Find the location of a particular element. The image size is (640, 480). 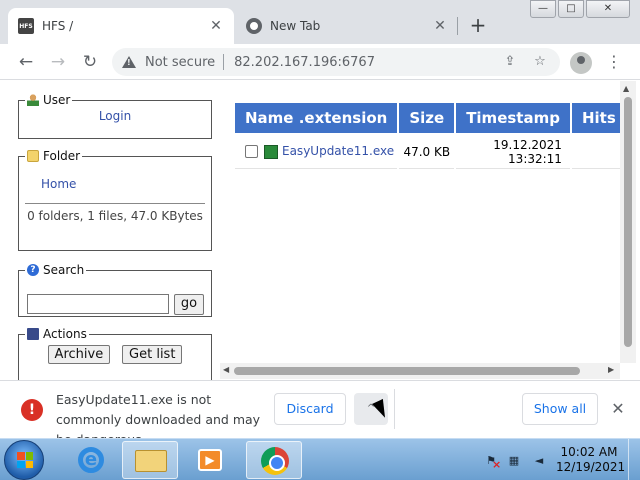

action-center-flag-icon: ⚑ is located at coordinates (492, 463).